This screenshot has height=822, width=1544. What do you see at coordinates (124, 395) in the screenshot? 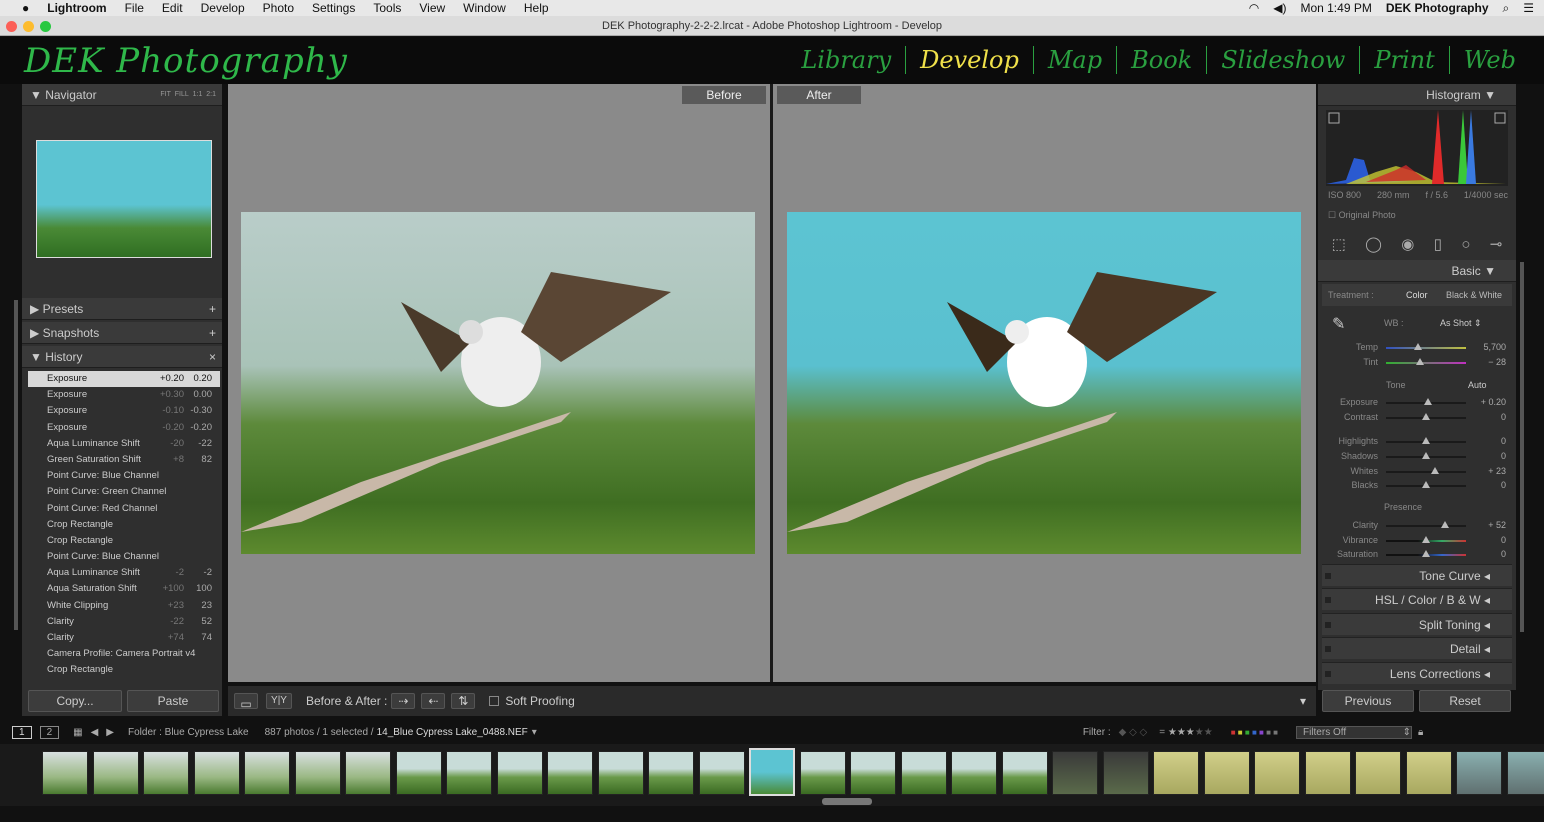
I see `history-item: Exposure +0.30 0.00` at bounding box center [124, 395].